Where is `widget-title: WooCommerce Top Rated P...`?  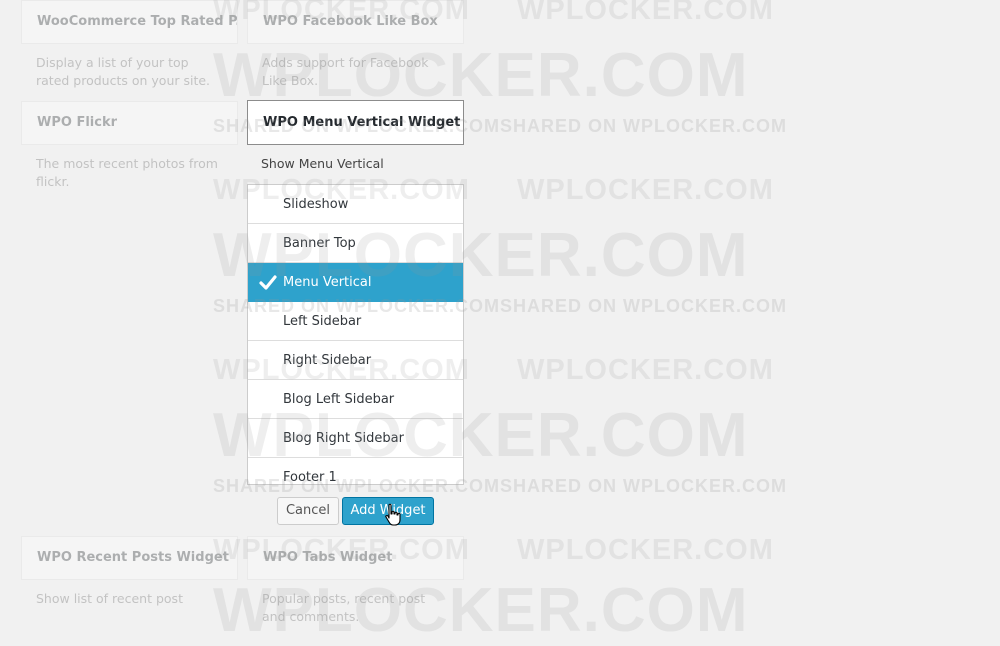 widget-title: WooCommerce Top Rated P... is located at coordinates (129, 22).